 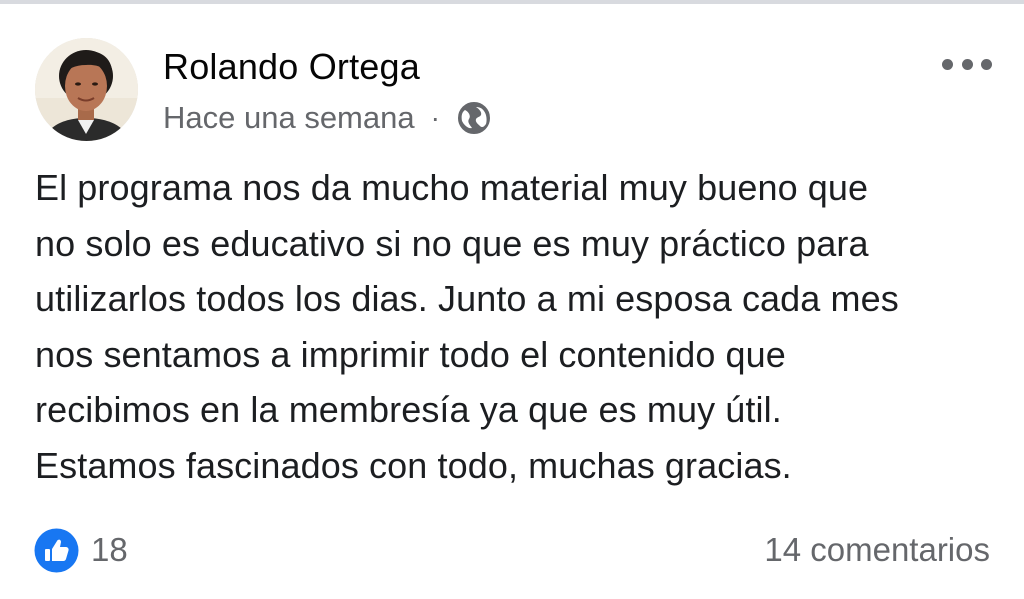 I want to click on avatar, so click(x=86, y=89).